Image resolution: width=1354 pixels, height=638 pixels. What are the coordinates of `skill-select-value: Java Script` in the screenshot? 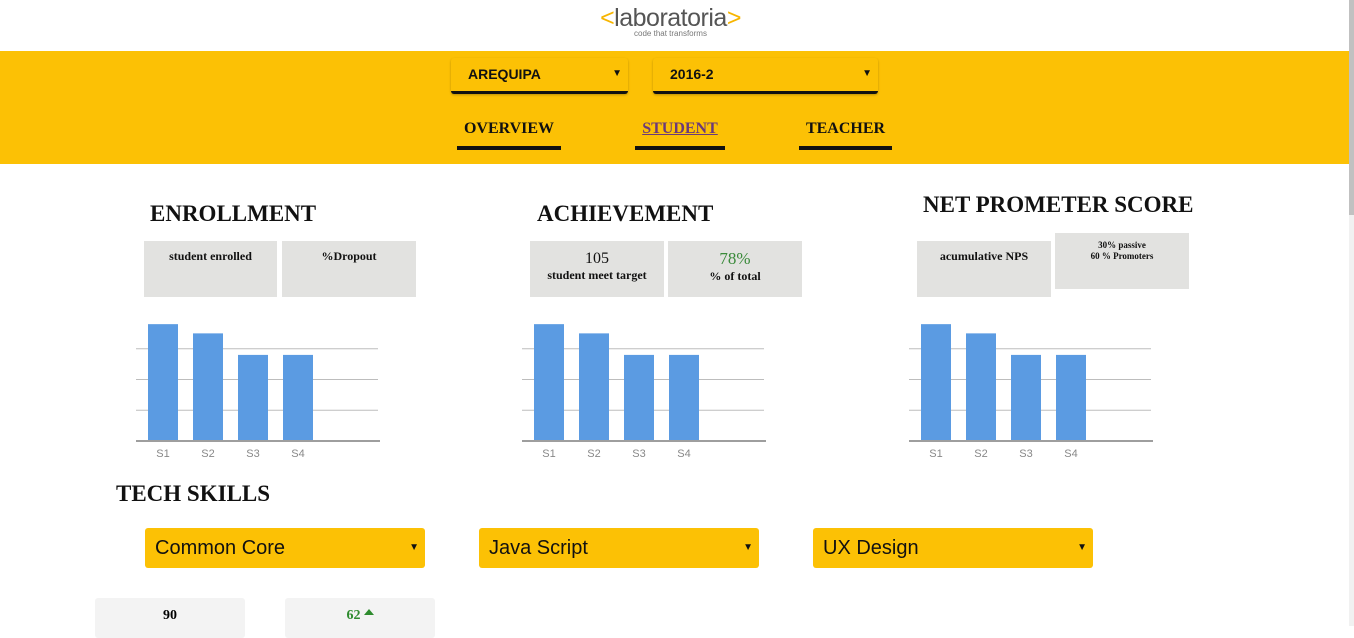 It's located at (538, 548).